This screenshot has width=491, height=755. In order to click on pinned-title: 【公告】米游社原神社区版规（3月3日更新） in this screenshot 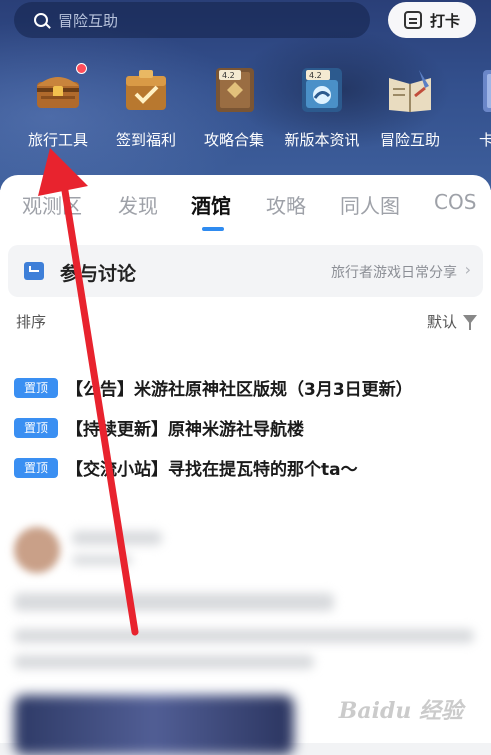, I will do `click(239, 390)`.